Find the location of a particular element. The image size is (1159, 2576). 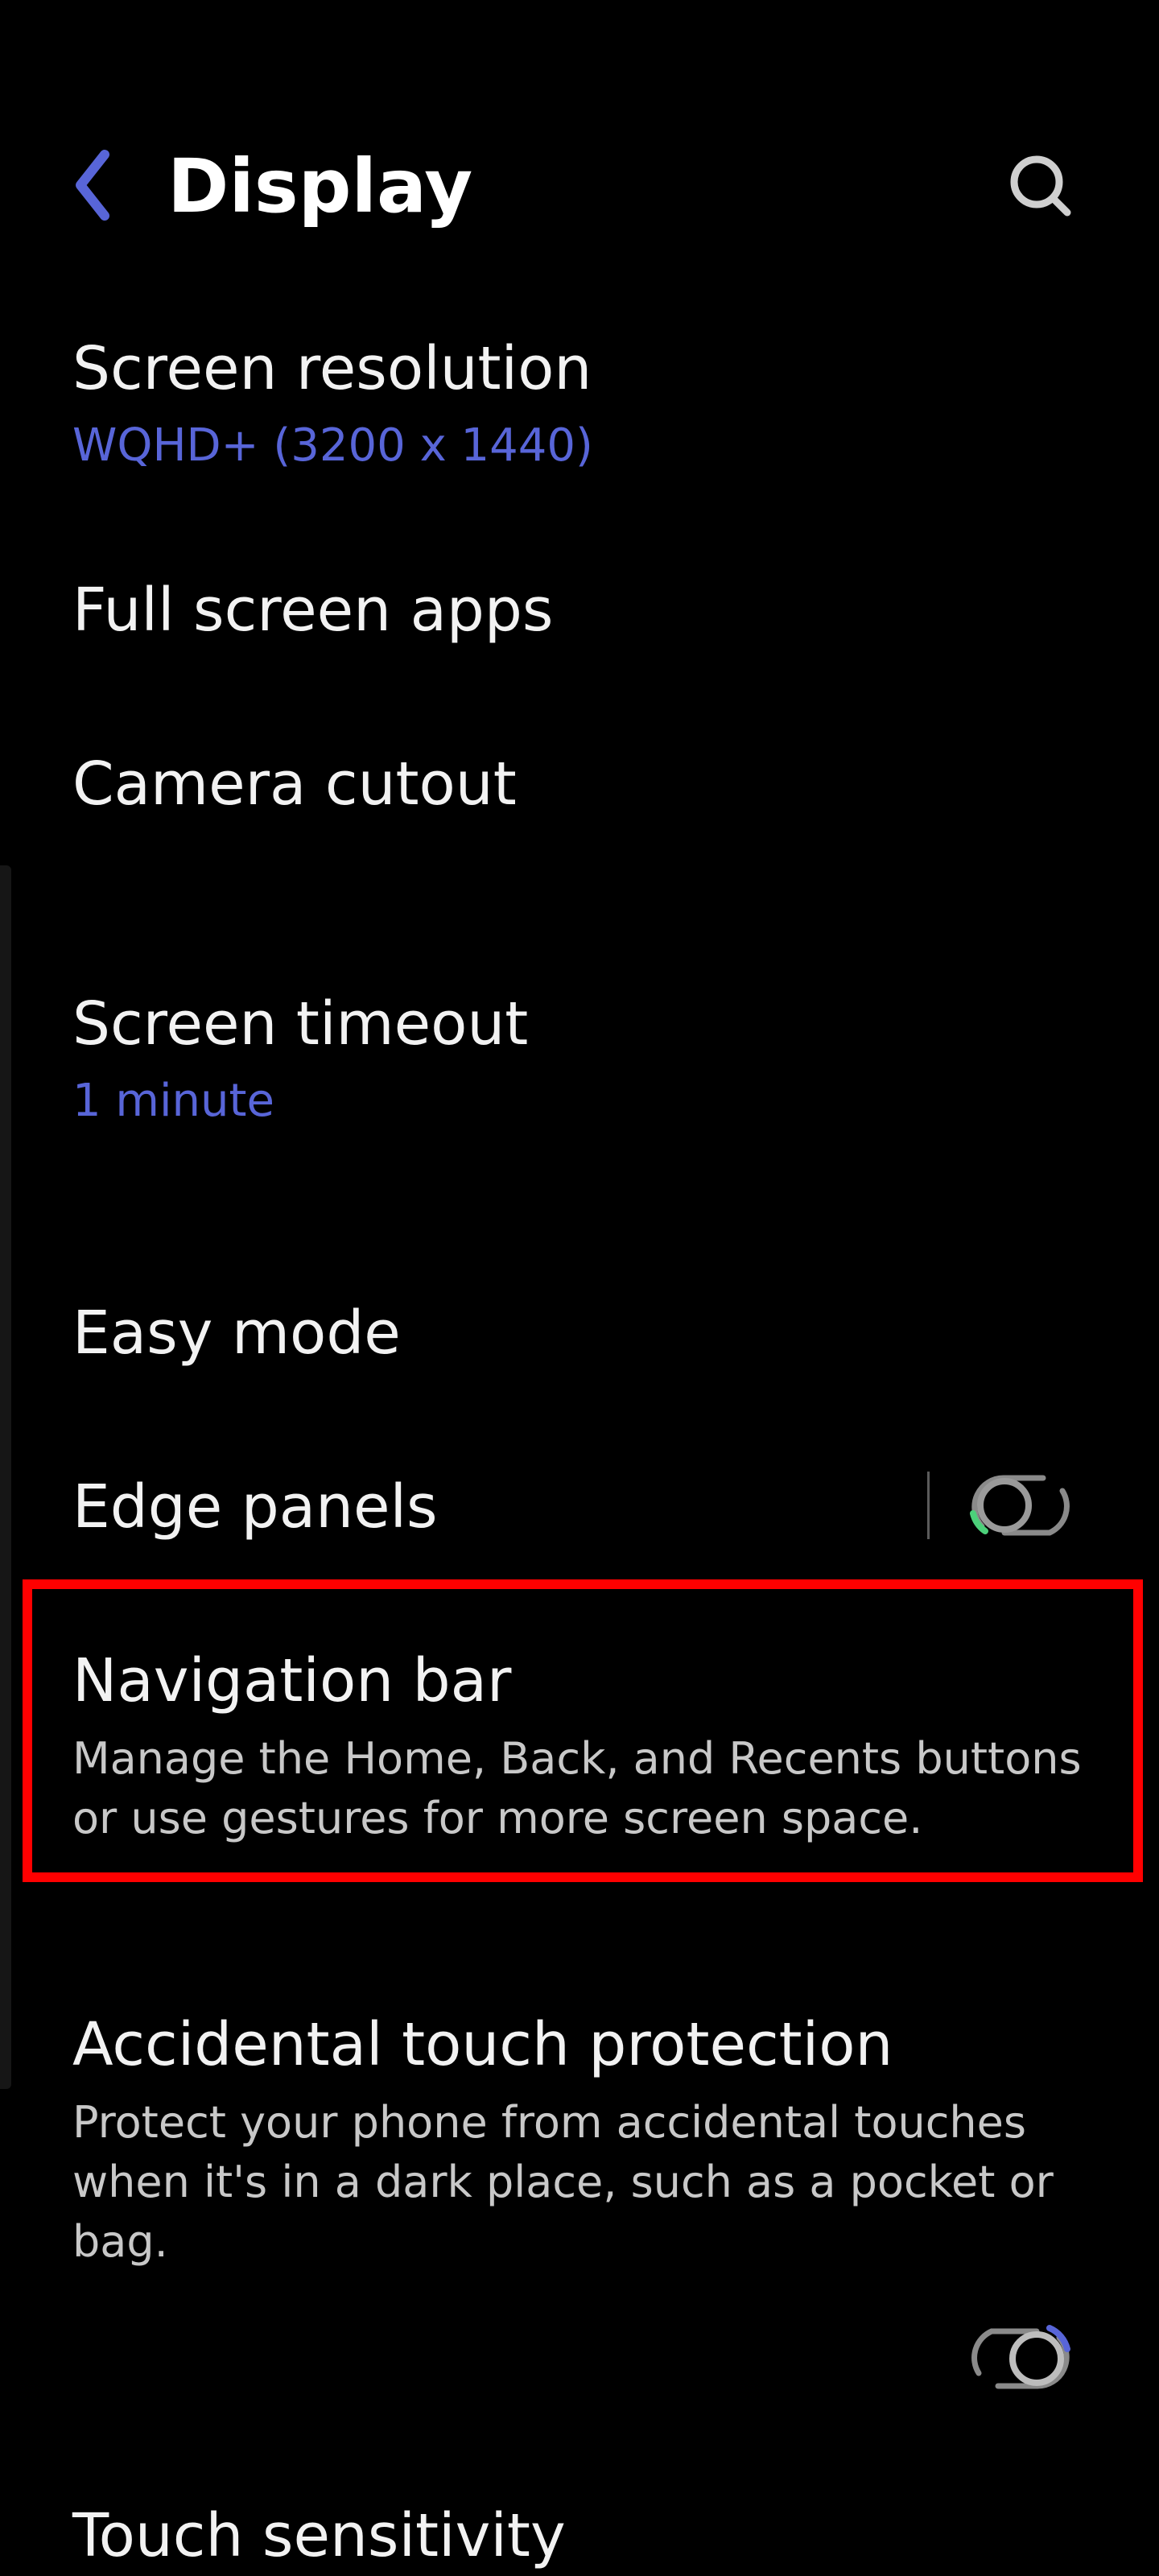

back-arrow-icon is located at coordinates (92, 185).